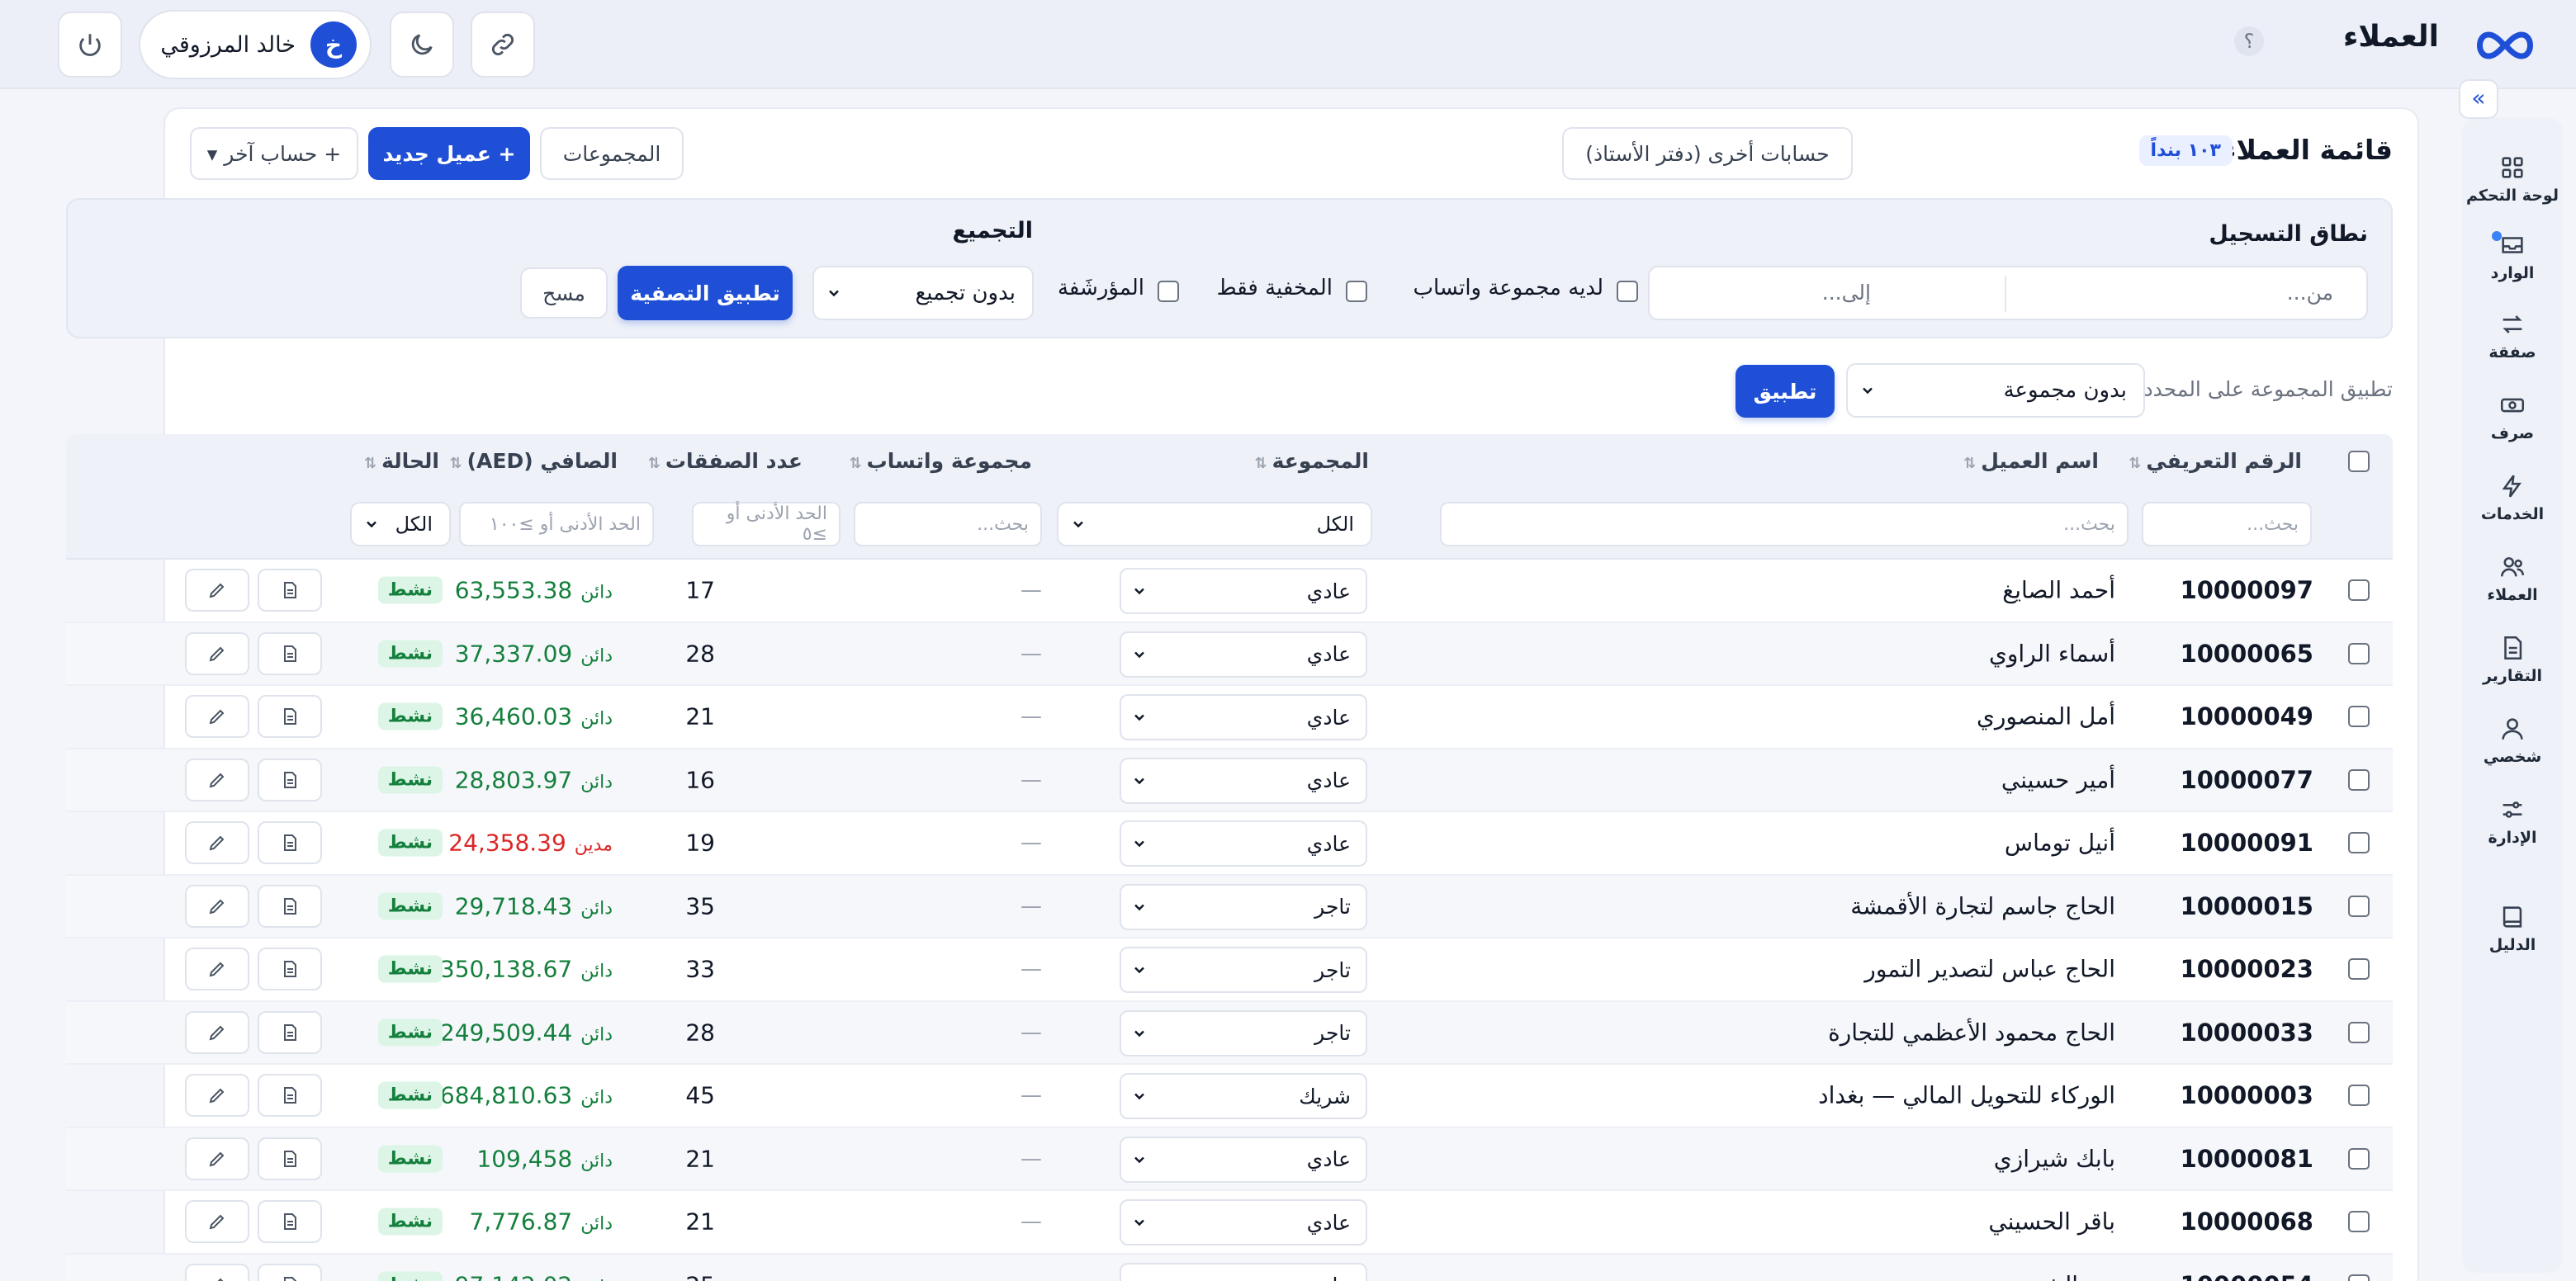 The height and width of the screenshot is (1281, 2576). I want to click on archived-checkbox, so click(1168, 291).